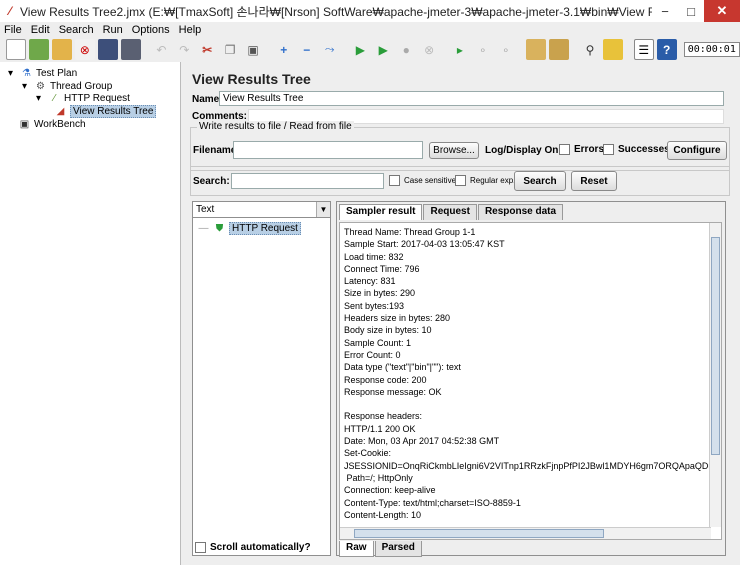  What do you see at coordinates (559, 49) in the screenshot?
I see `clear-all-icon` at bounding box center [559, 49].